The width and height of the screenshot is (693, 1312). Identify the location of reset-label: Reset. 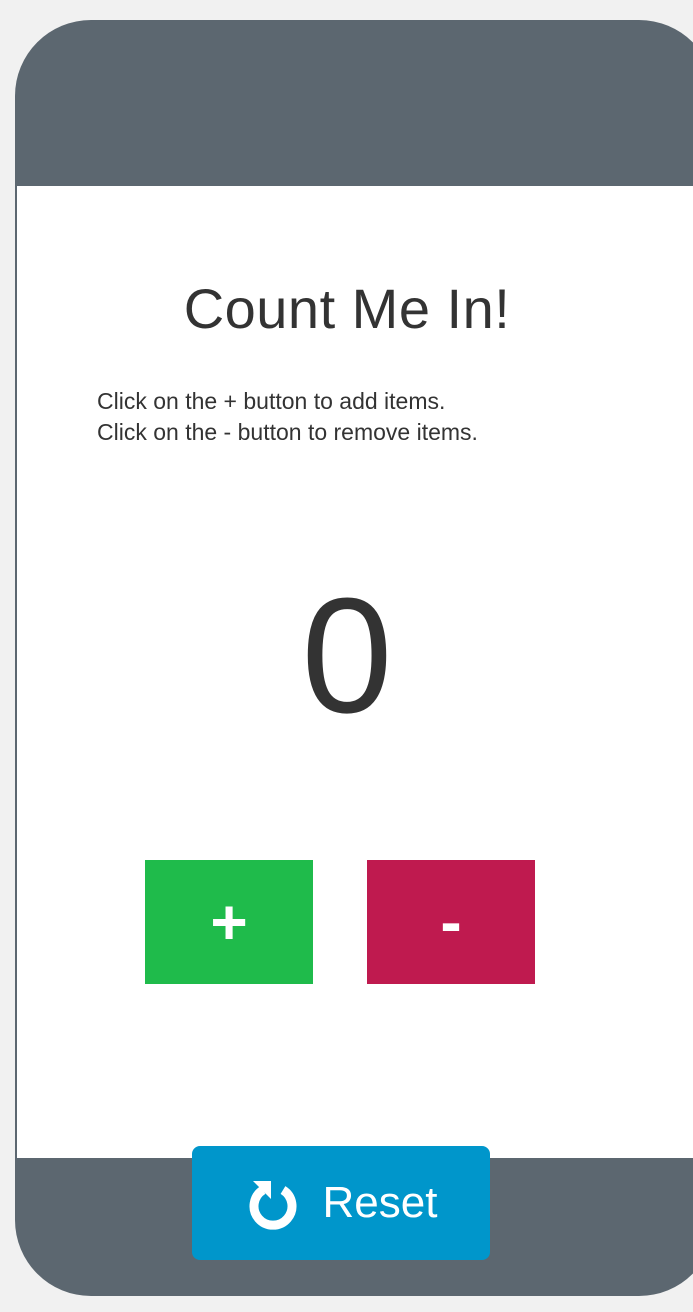
(380, 1202).